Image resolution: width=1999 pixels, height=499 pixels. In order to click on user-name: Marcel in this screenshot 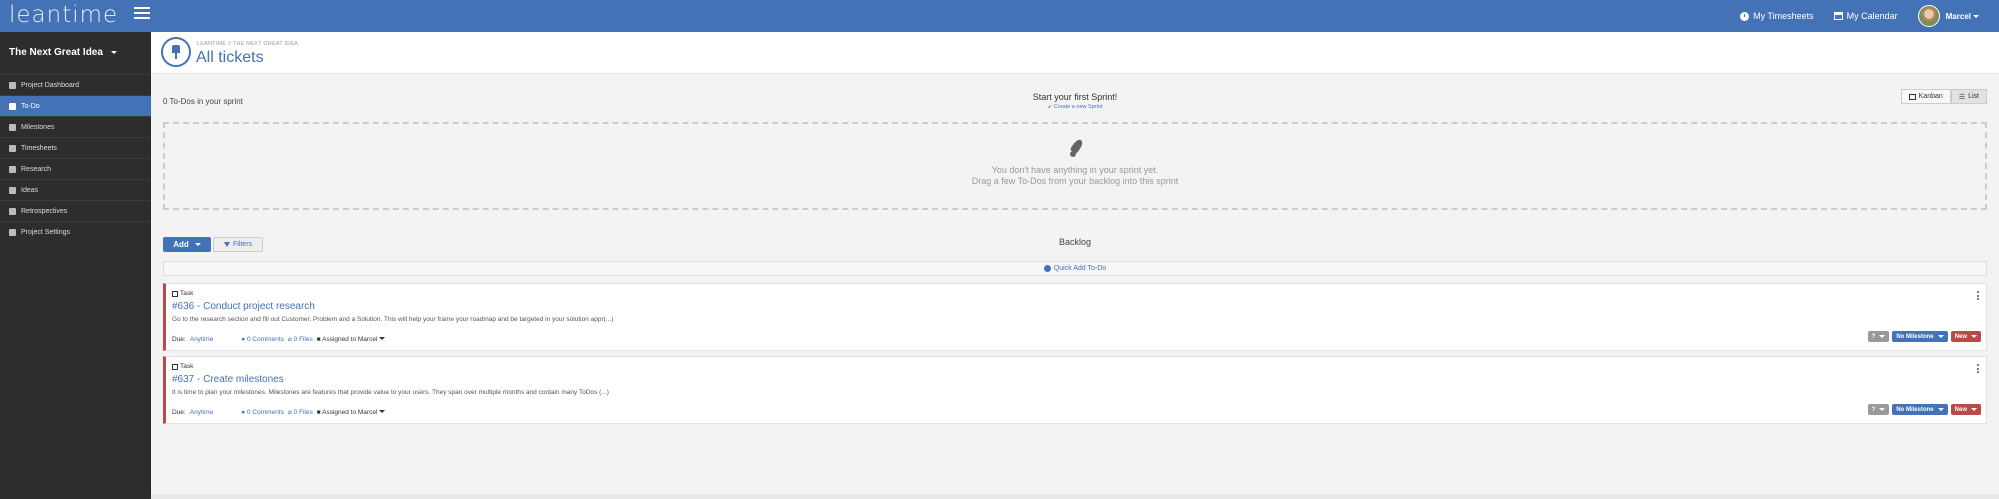, I will do `click(1958, 16)`.